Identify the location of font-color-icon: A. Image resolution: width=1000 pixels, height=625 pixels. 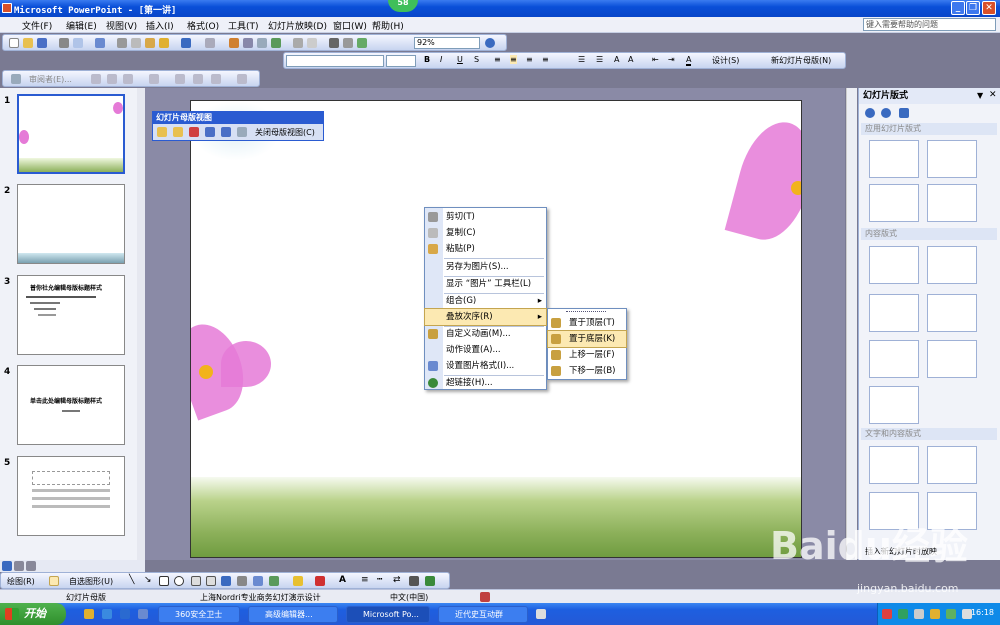
(342, 580).